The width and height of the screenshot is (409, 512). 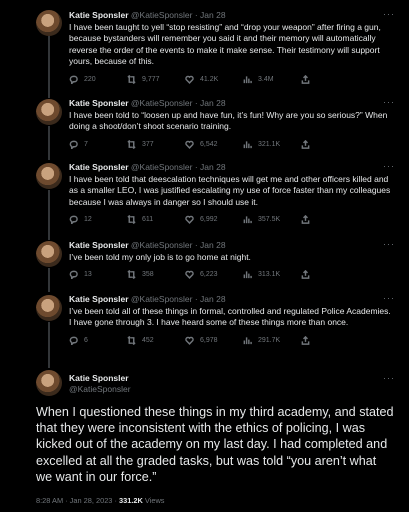 What do you see at coordinates (148, 220) in the screenshot?
I see `retweet-count: 611` at bounding box center [148, 220].